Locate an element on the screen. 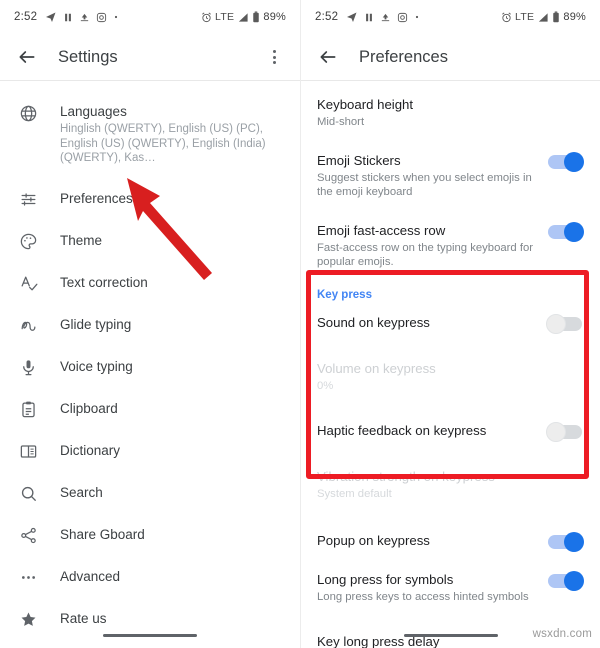 Image resolution: width=600 pixels, height=648 pixels. preferences-app-bar: Preferences is located at coordinates (450, 57).